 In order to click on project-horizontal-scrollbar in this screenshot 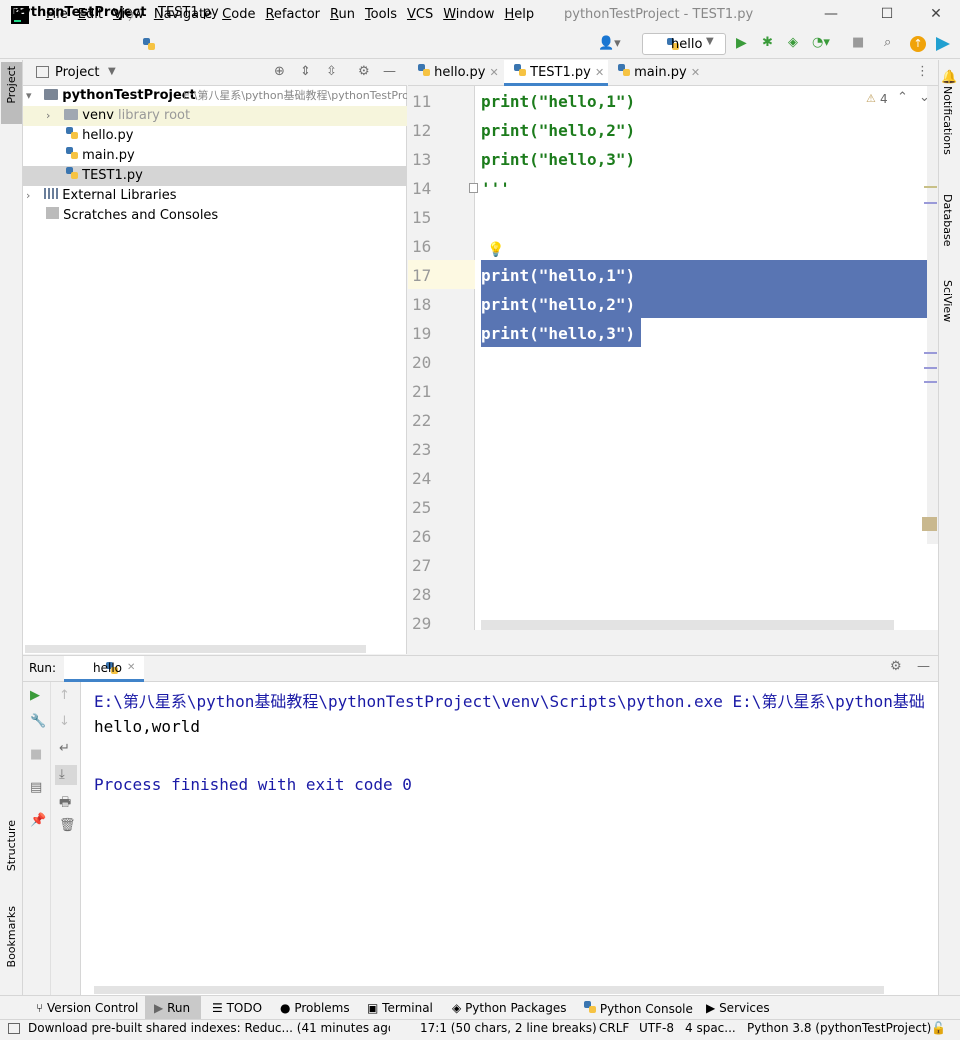, I will do `click(195, 649)`.